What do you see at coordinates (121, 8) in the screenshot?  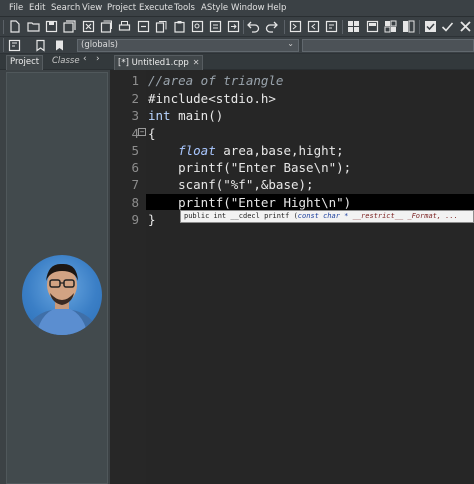 I see `menu-project: Project` at bounding box center [121, 8].